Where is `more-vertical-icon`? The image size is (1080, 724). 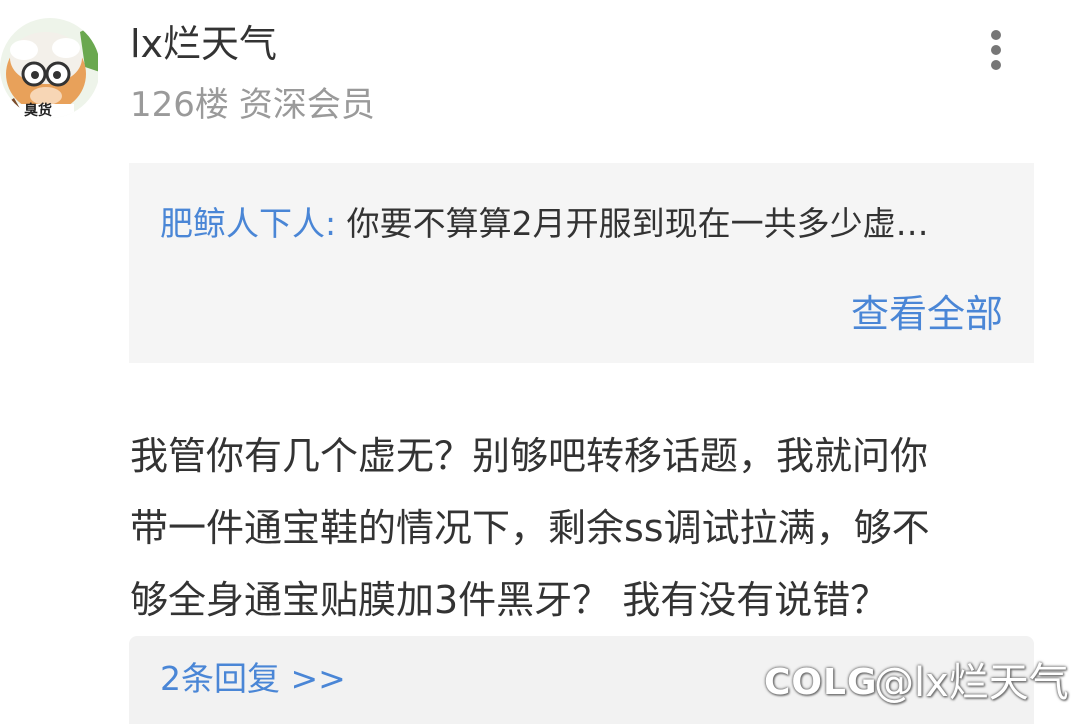 more-vertical-icon is located at coordinates (997, 50).